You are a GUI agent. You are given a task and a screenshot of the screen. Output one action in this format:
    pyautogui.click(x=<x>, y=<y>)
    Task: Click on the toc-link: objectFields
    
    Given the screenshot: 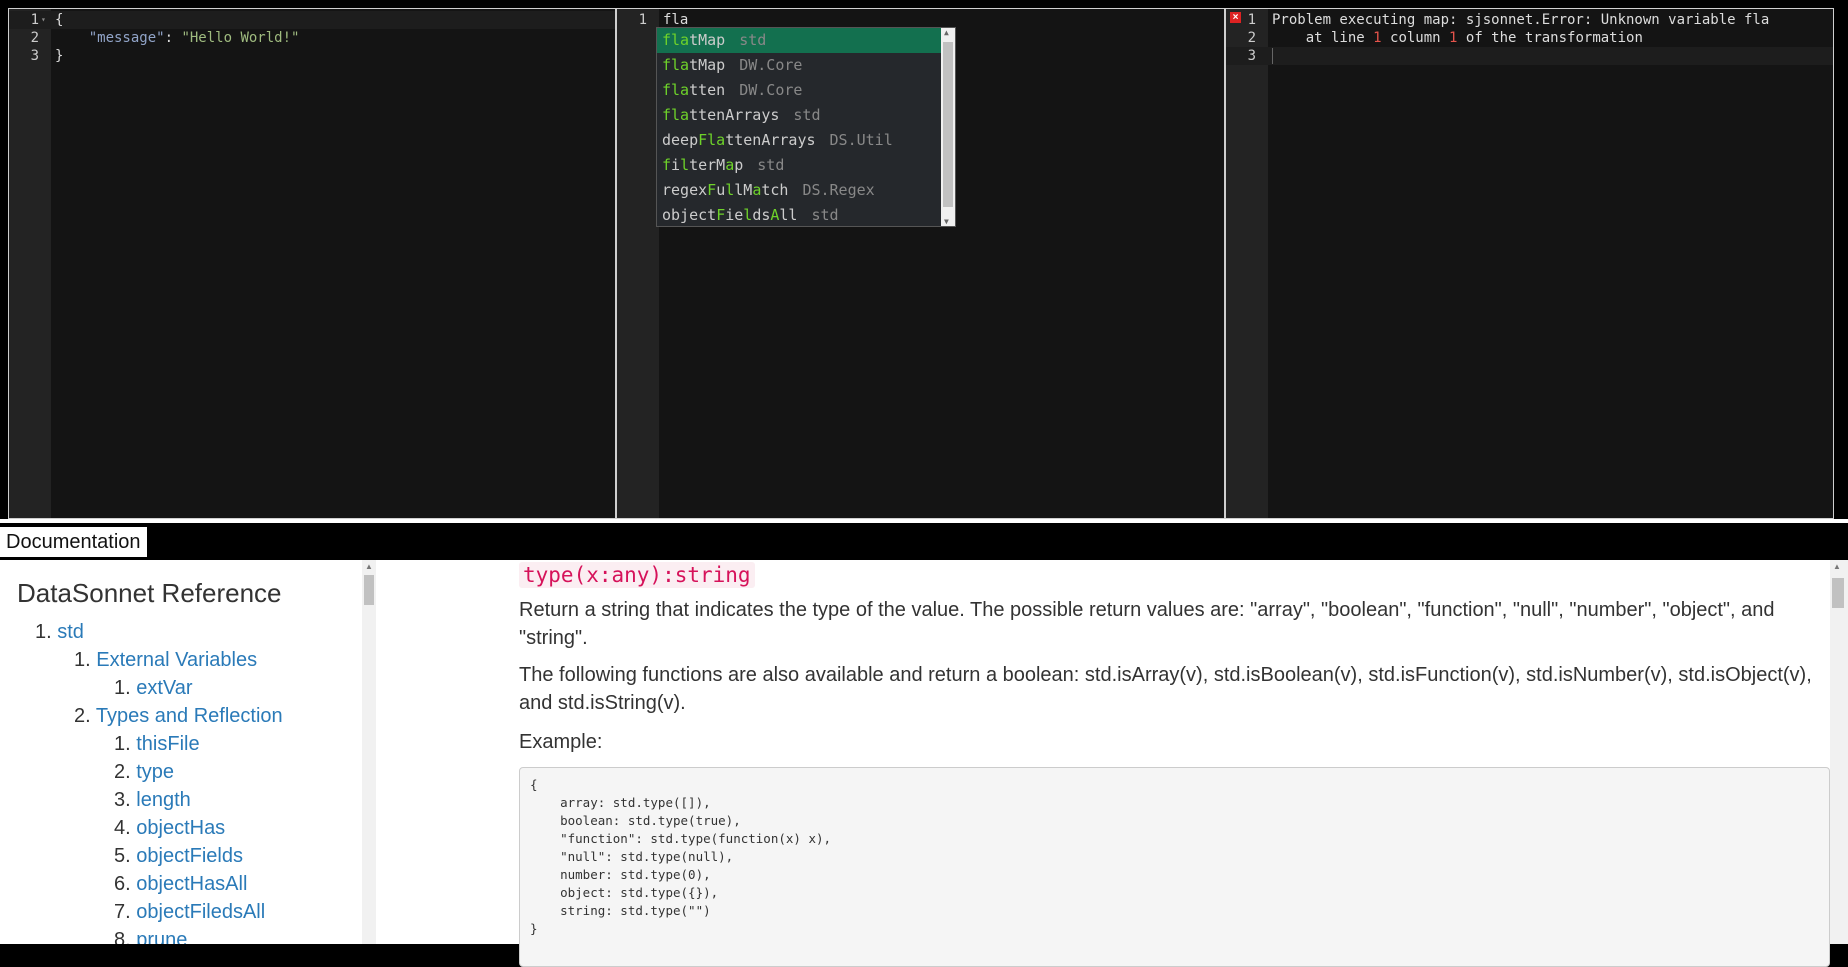 What is the action you would take?
    pyautogui.click(x=189, y=856)
    